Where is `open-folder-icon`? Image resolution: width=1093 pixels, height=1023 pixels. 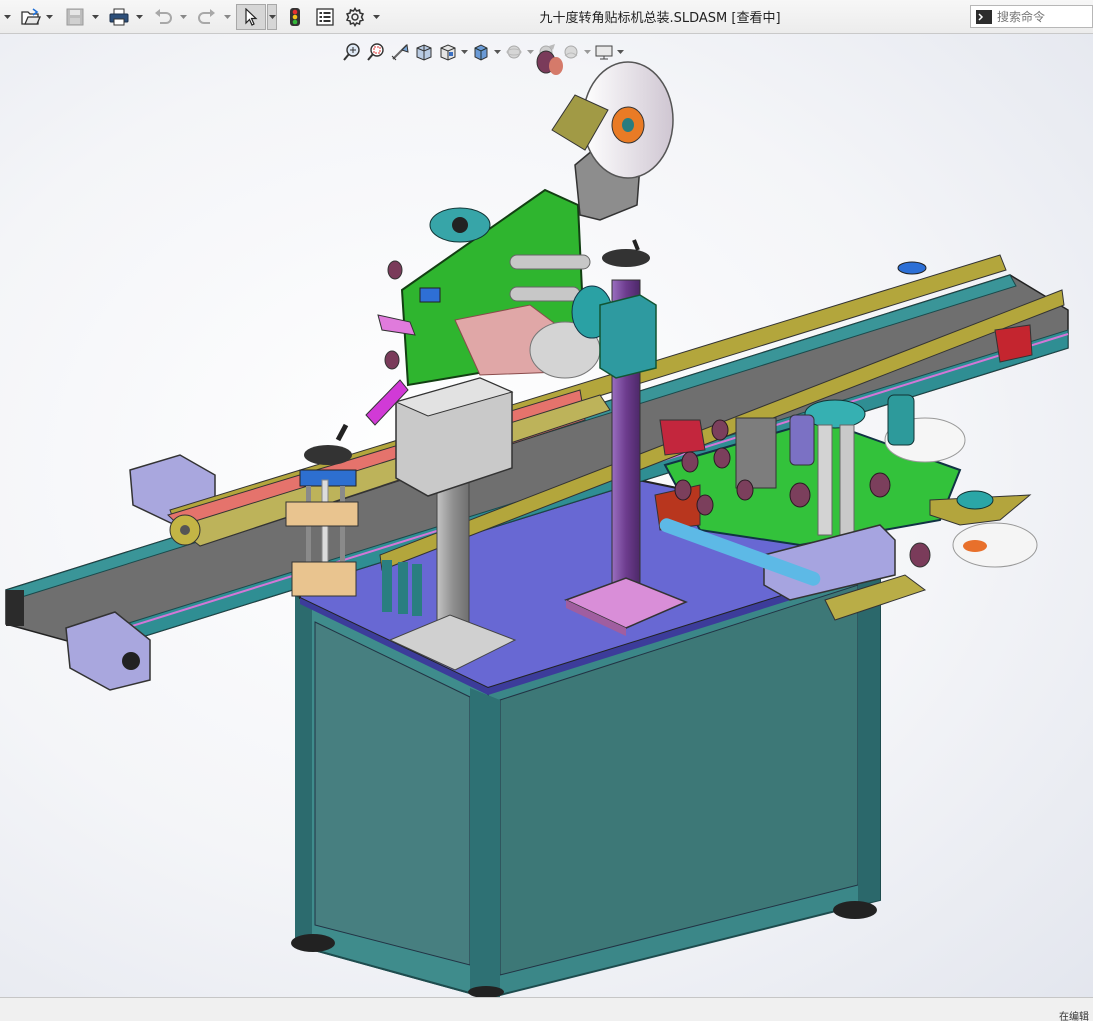
open-folder-icon is located at coordinates (31, 16).